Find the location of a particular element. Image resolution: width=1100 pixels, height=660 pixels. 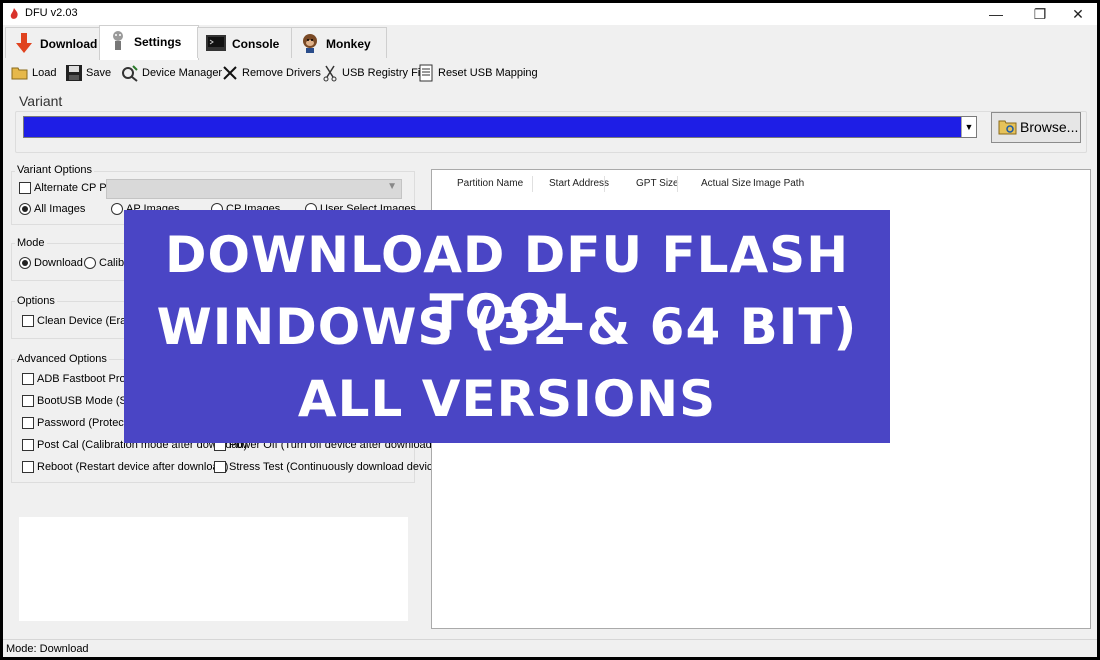

app-flame-icon is located at coordinates (14, 13).